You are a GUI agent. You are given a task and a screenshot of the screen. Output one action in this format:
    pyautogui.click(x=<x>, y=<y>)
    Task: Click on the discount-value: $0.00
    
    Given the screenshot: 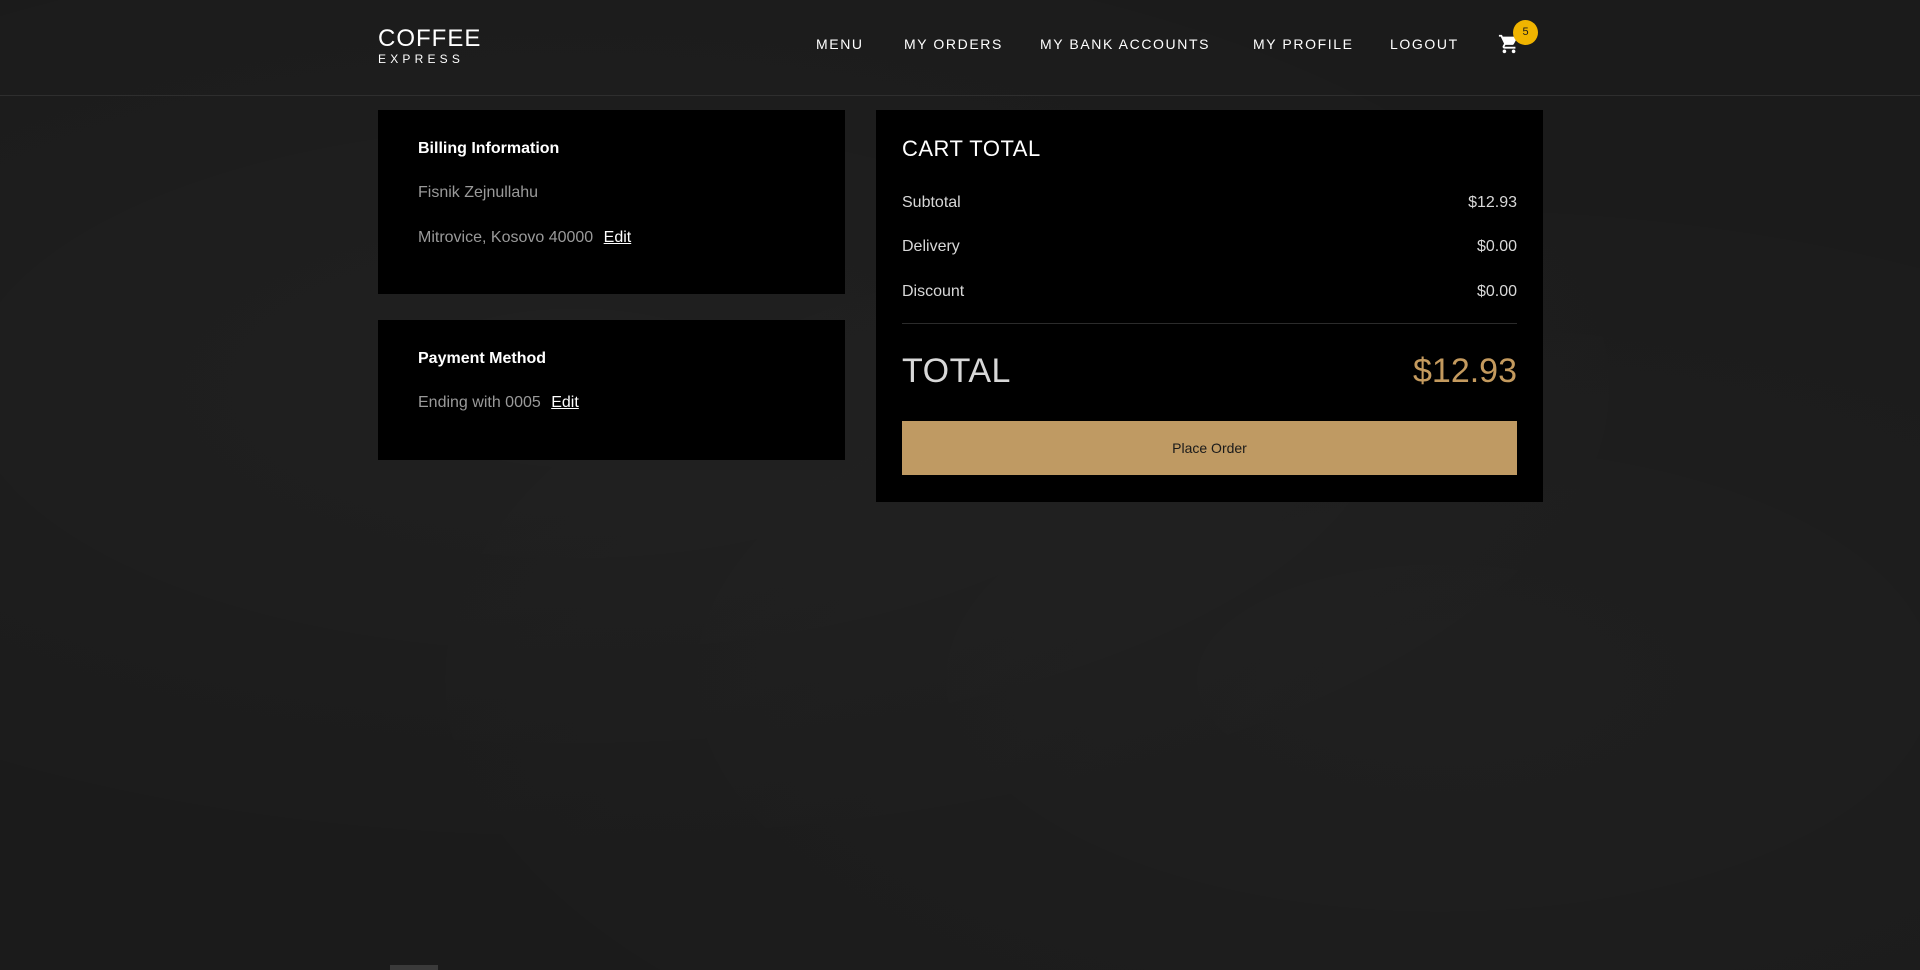 What is the action you would take?
    pyautogui.click(x=1496, y=291)
    